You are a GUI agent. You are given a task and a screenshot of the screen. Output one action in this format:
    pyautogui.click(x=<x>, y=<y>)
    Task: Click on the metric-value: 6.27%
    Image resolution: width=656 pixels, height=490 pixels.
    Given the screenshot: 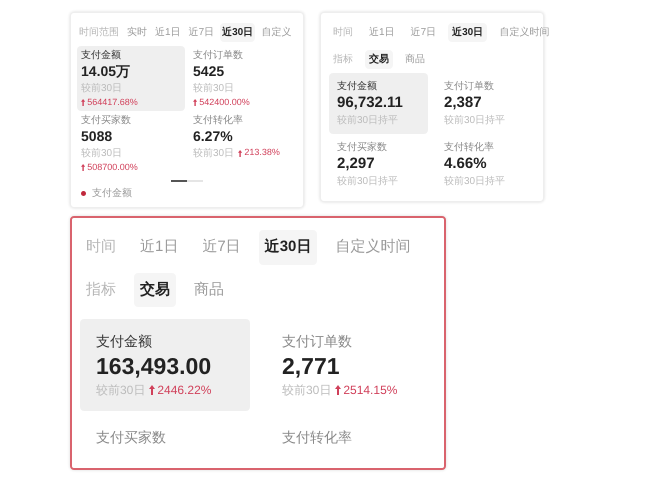 What is the action you would take?
    pyautogui.click(x=213, y=137)
    